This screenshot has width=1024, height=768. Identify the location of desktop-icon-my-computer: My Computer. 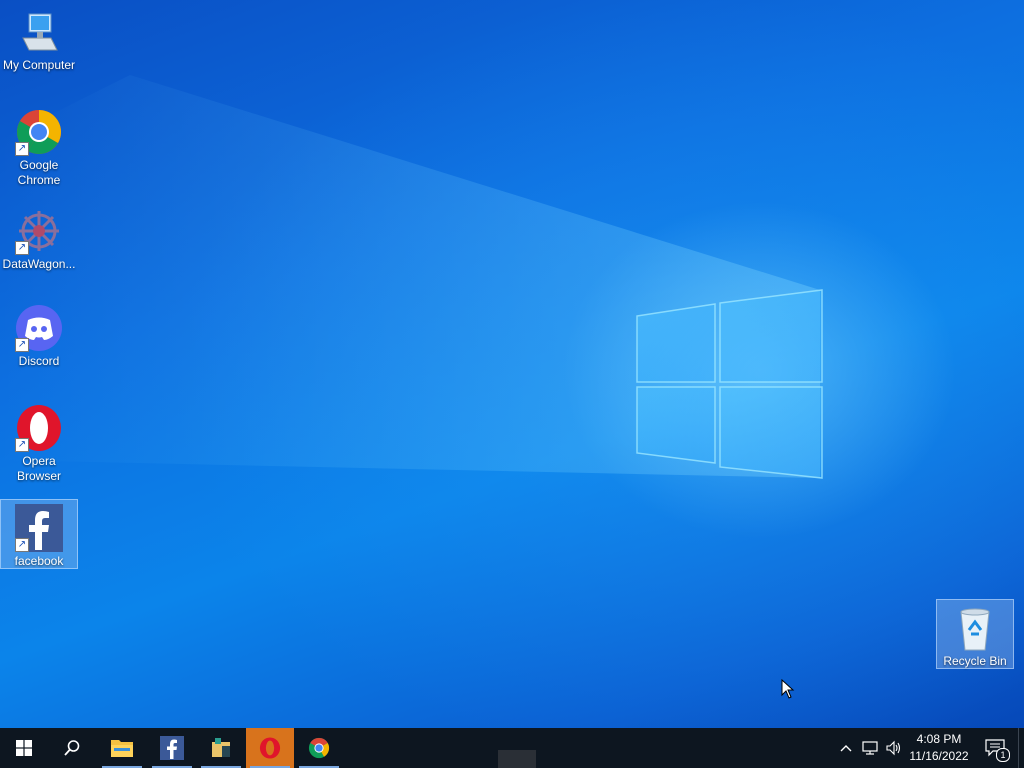
(39, 38).